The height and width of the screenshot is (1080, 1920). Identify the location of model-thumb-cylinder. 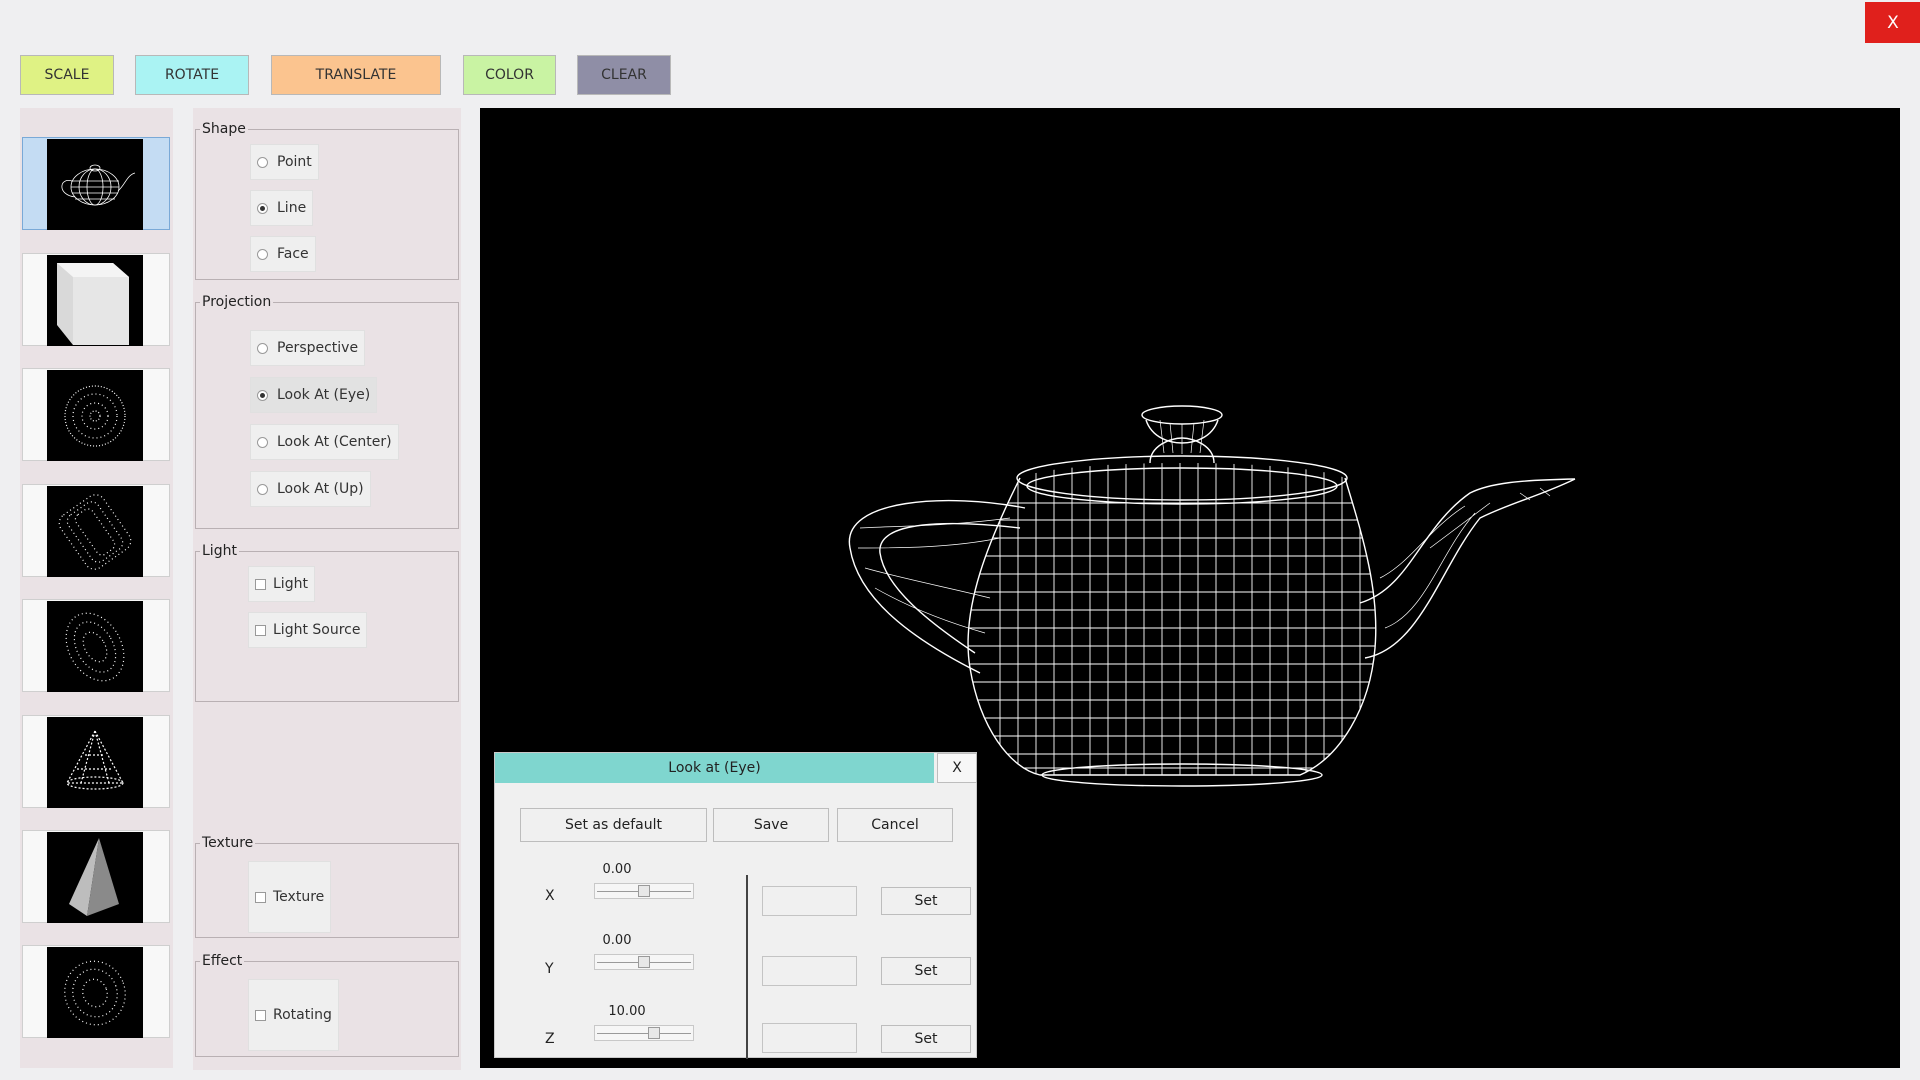
(96, 530).